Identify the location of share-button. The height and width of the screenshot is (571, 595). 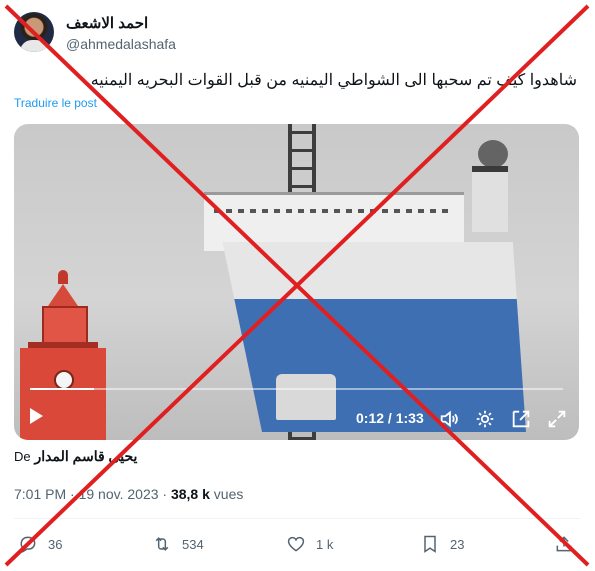
(564, 544).